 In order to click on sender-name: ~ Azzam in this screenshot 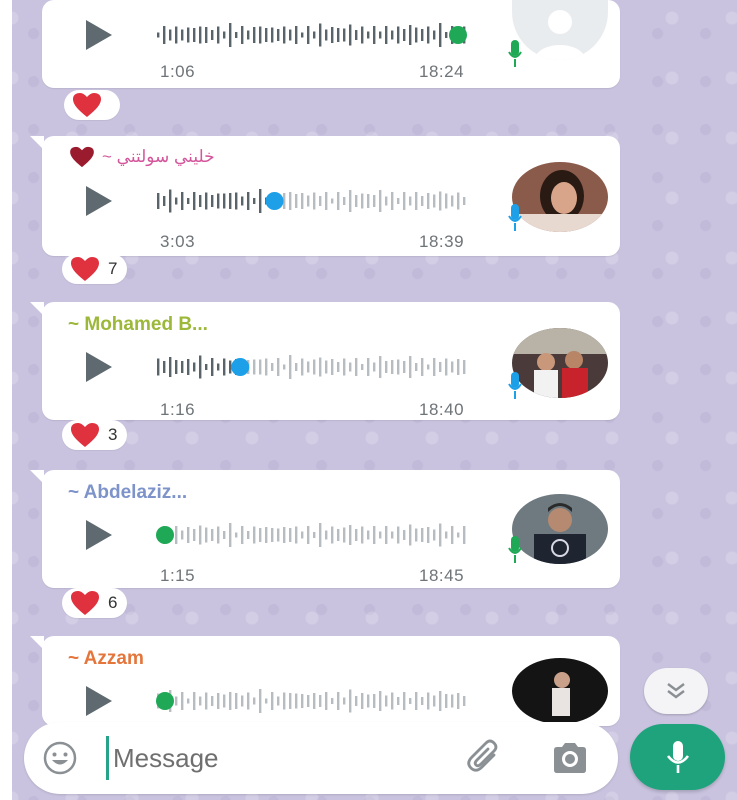, I will do `click(106, 659)`.